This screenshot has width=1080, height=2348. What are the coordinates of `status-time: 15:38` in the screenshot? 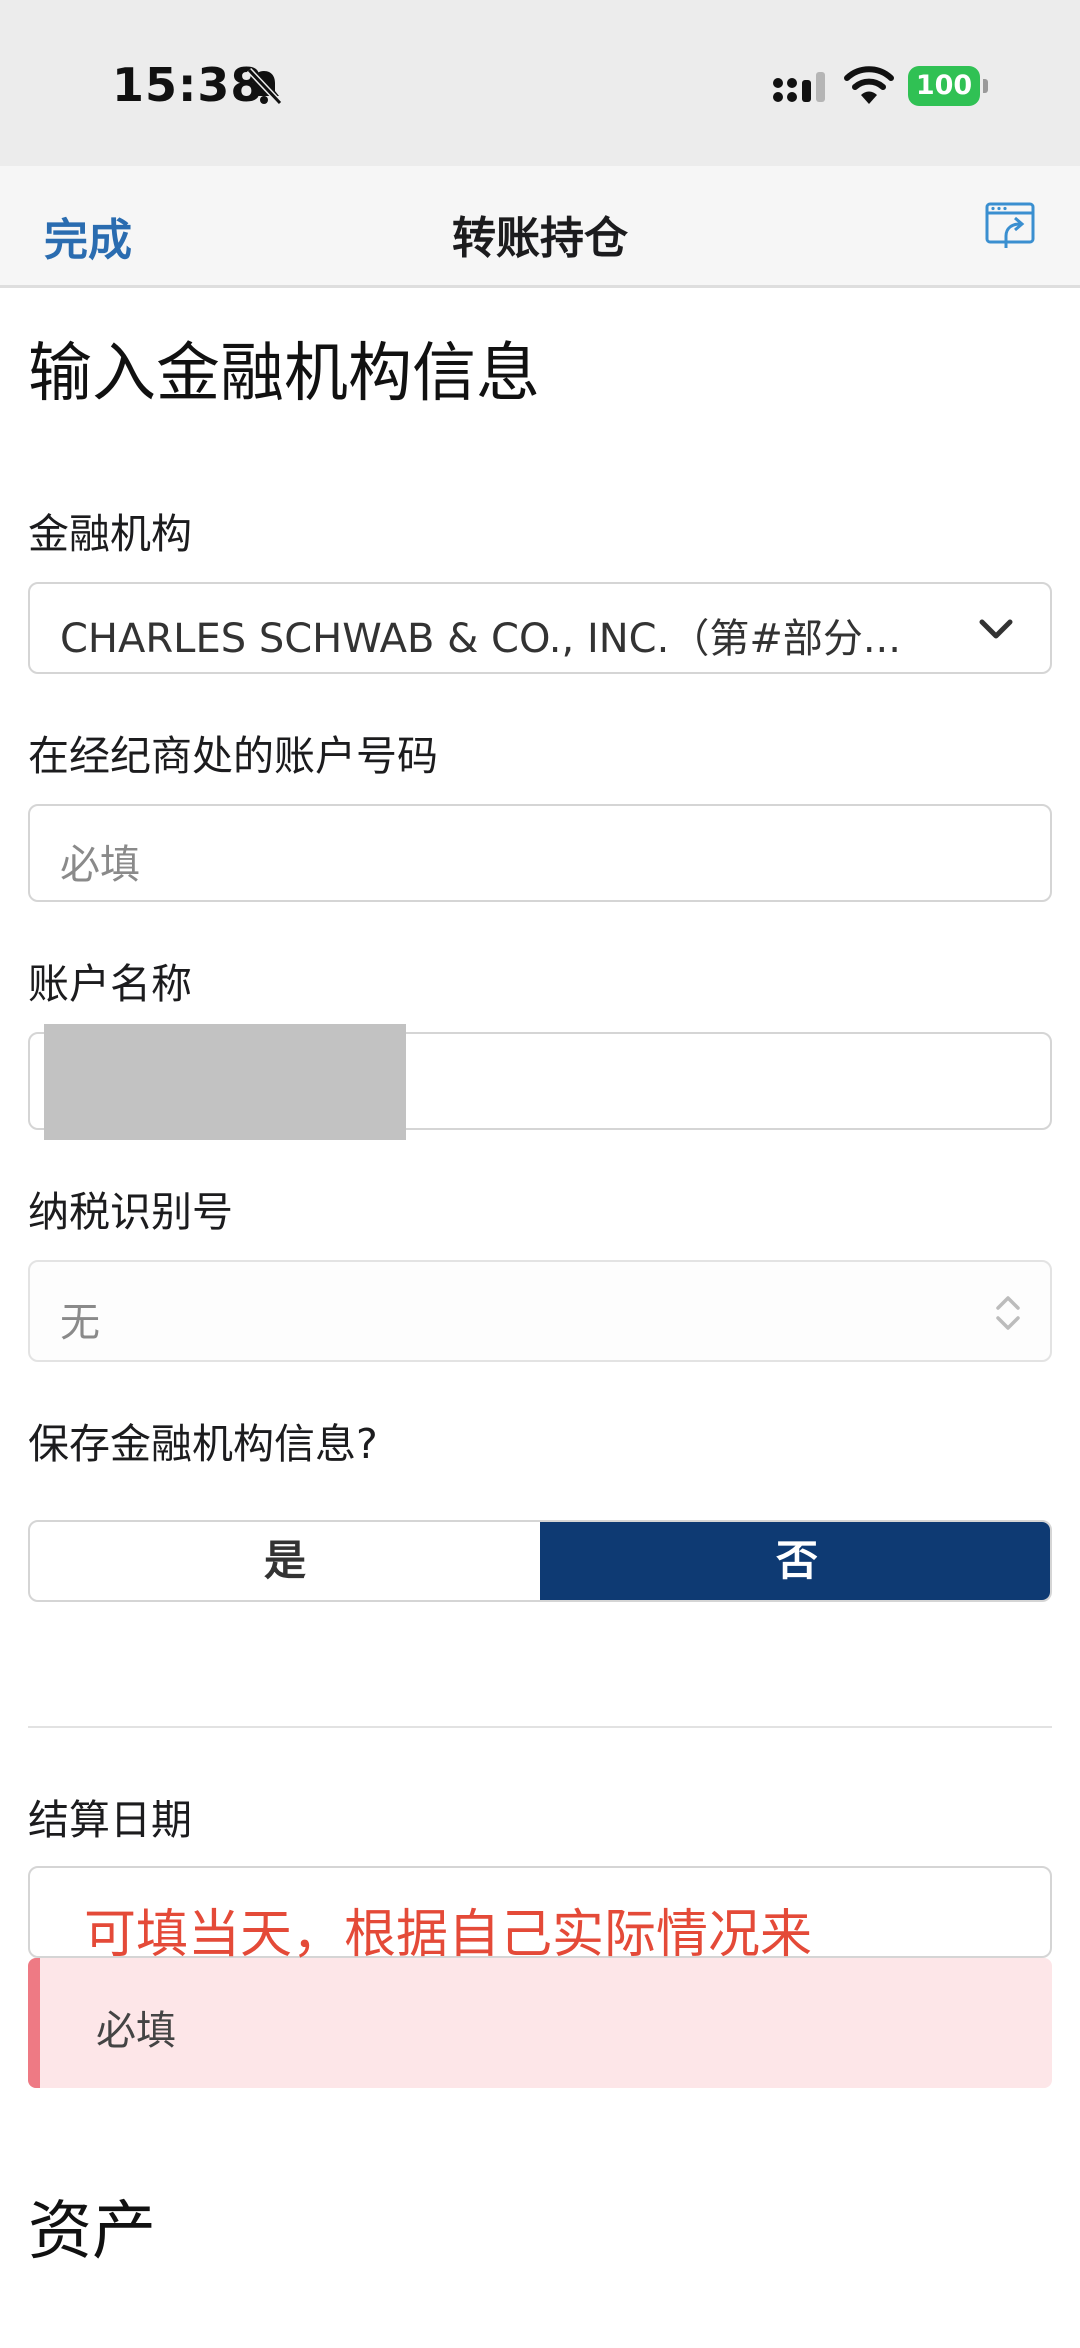 It's located at (188, 85).